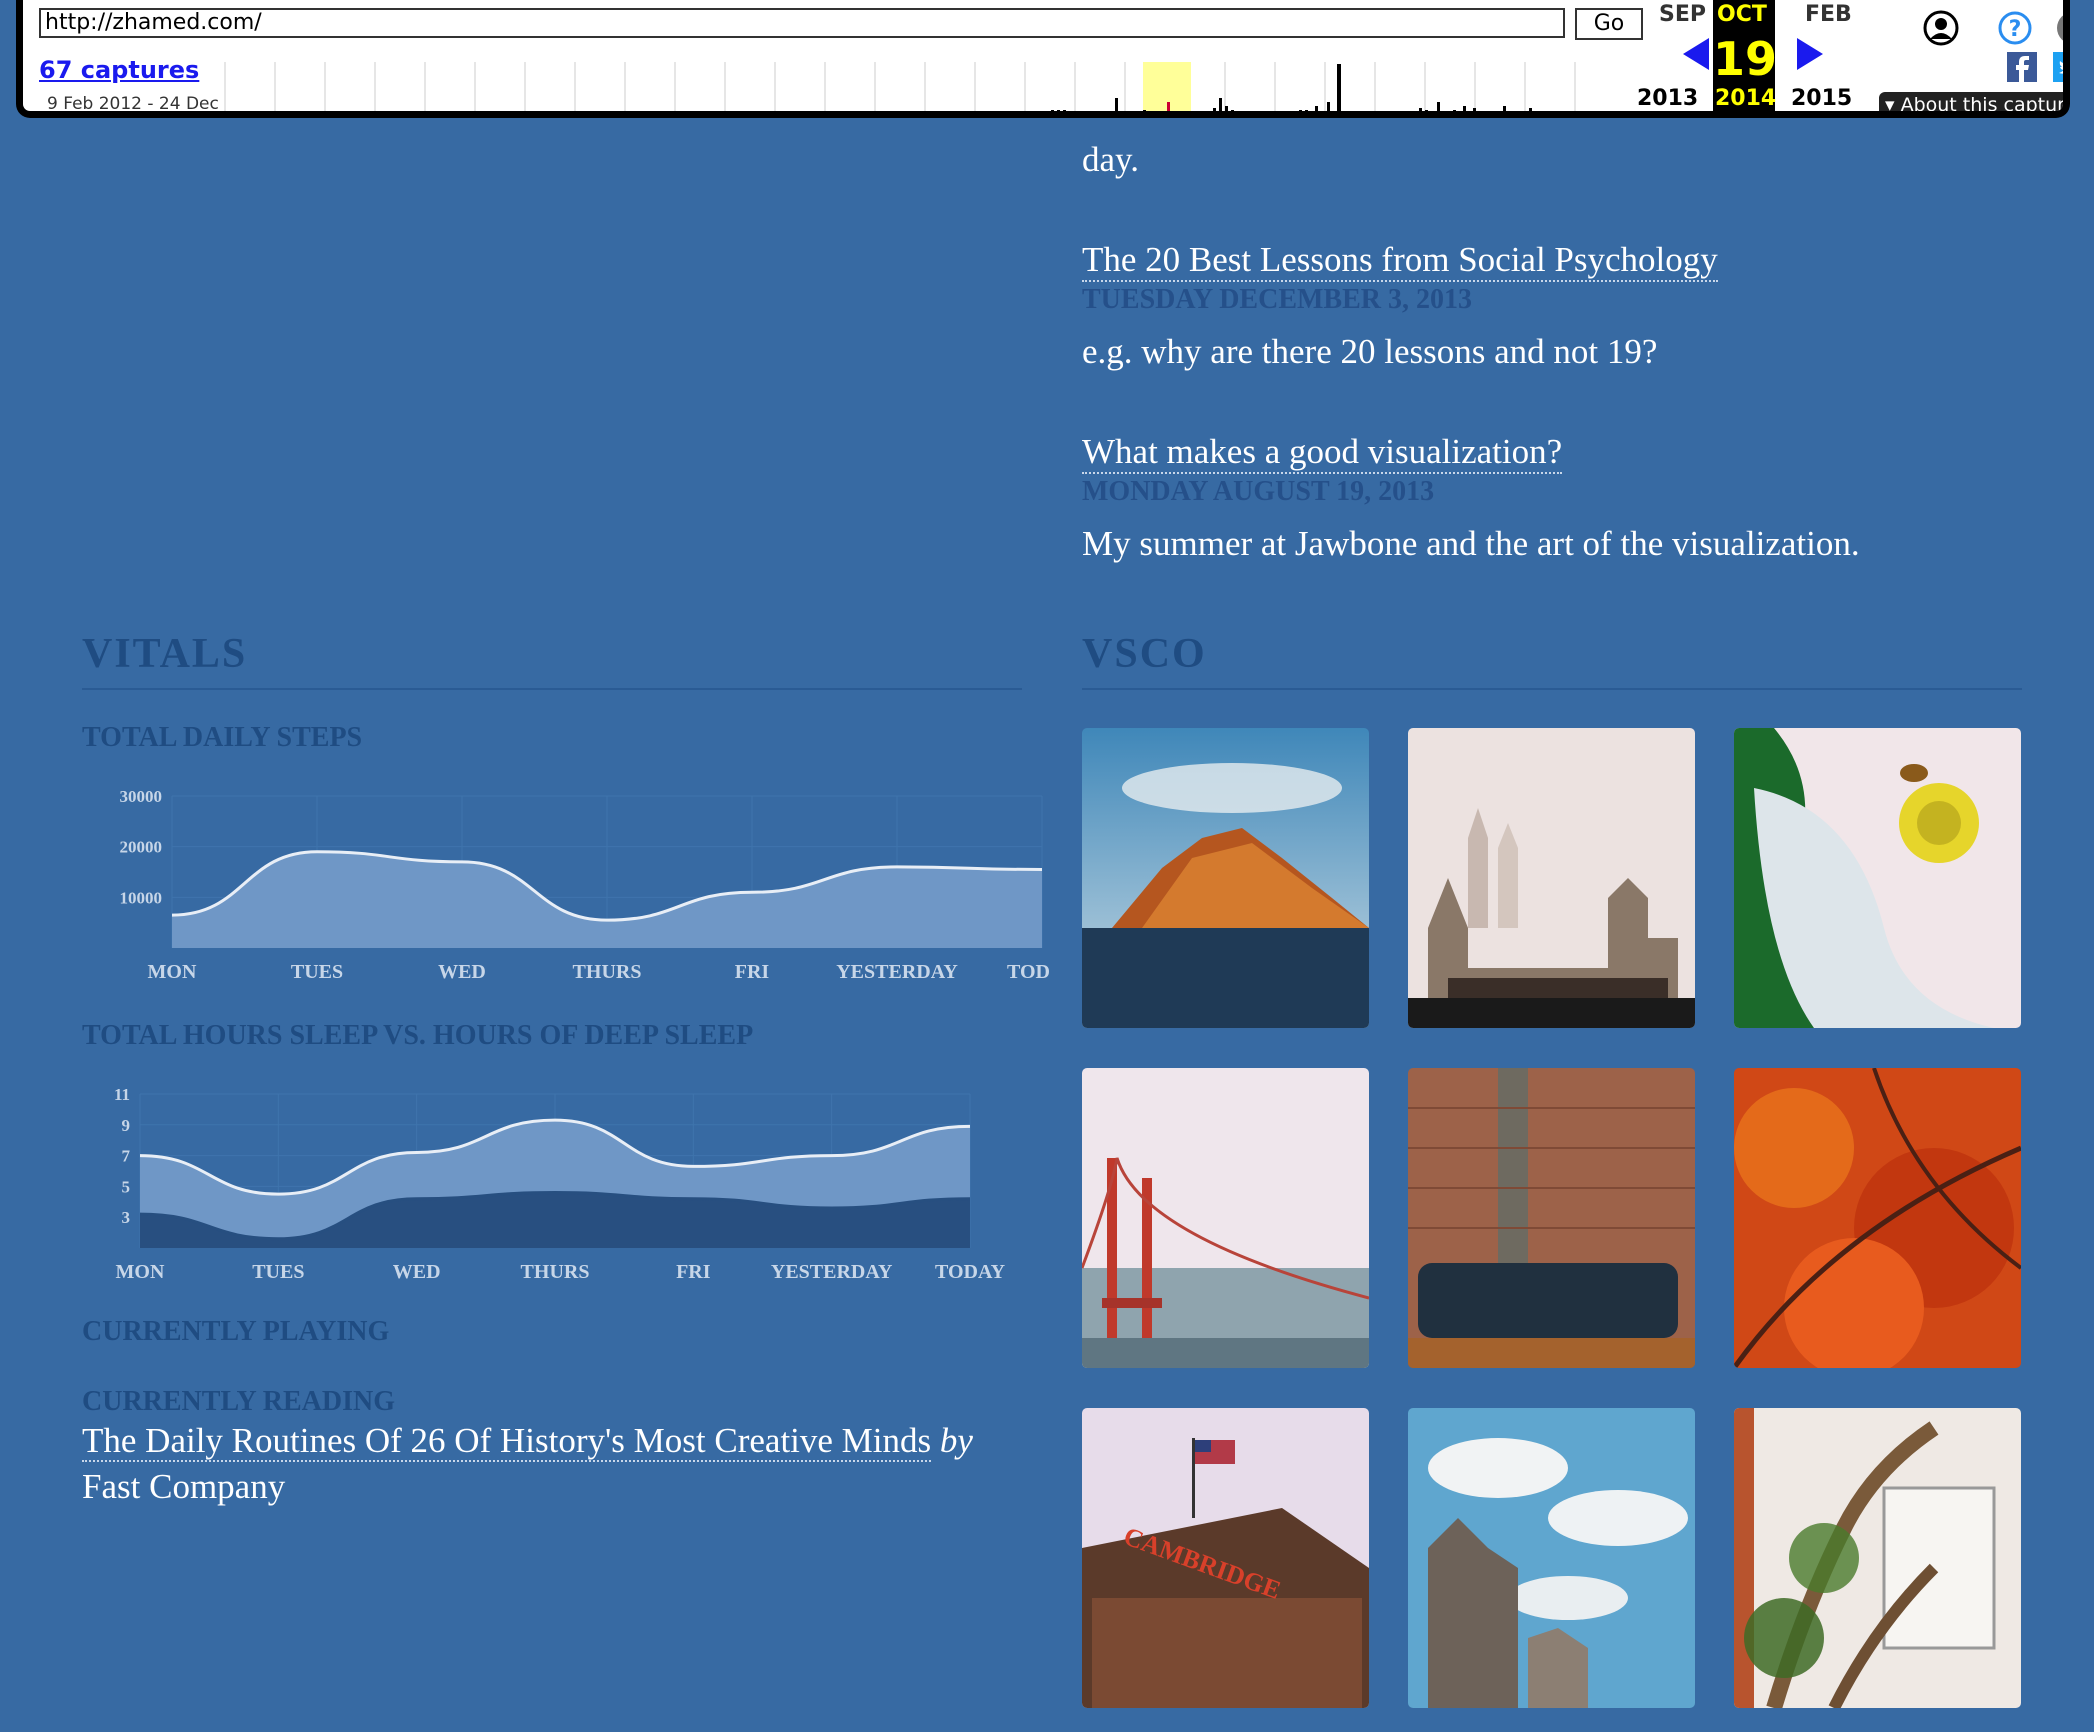 The height and width of the screenshot is (1732, 2094). I want to click on post-date: MONDAY AUGUST 19, 2013, so click(1258, 491).